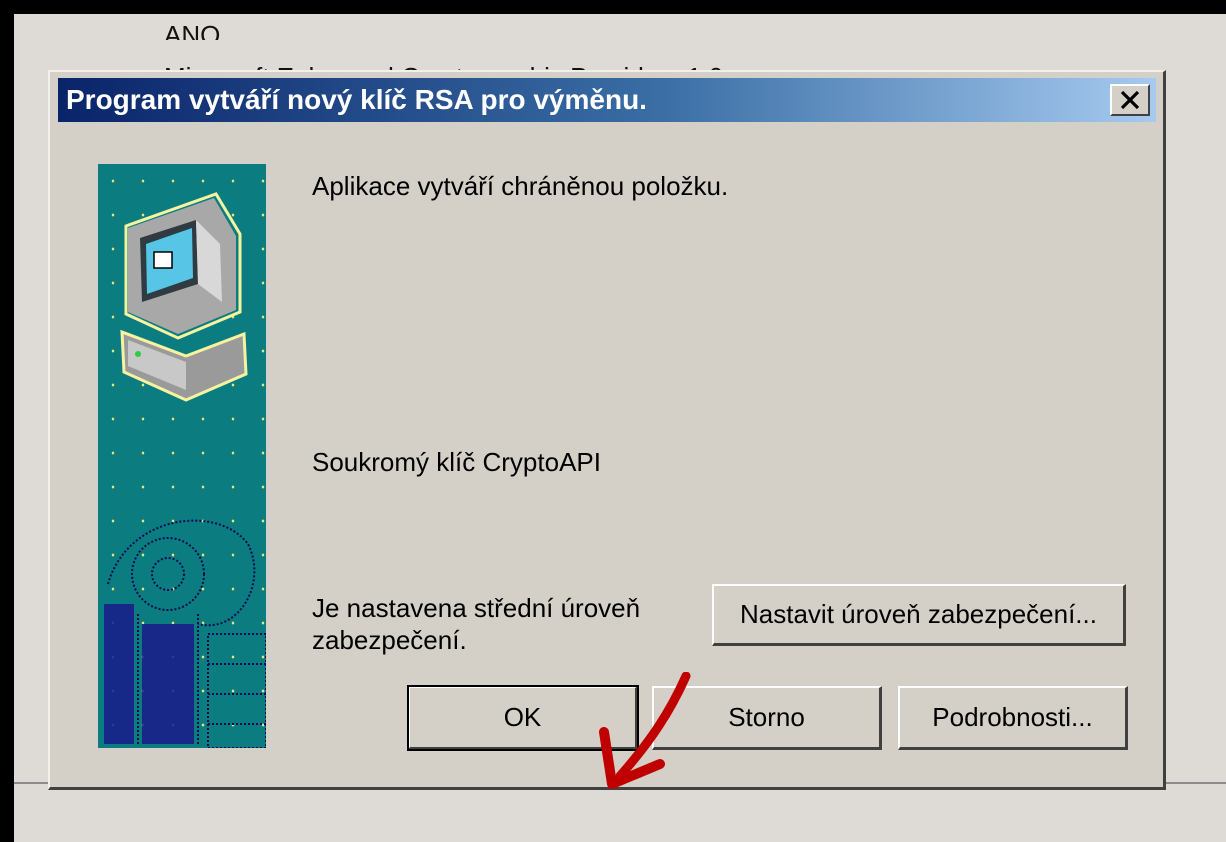 The image size is (1226, 842). What do you see at coordinates (523, 718) in the screenshot?
I see `ok-button: OK` at bounding box center [523, 718].